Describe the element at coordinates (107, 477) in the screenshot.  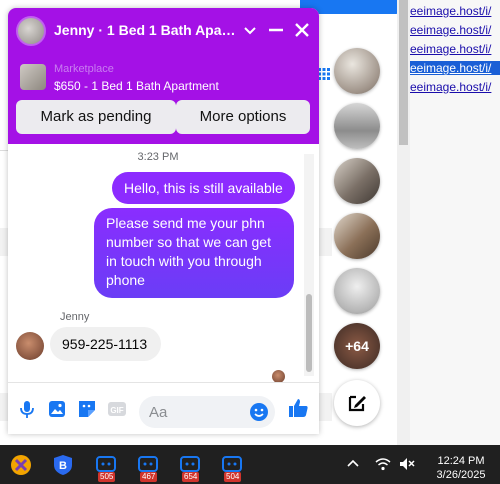
I see `notification-badge: 505` at that location.